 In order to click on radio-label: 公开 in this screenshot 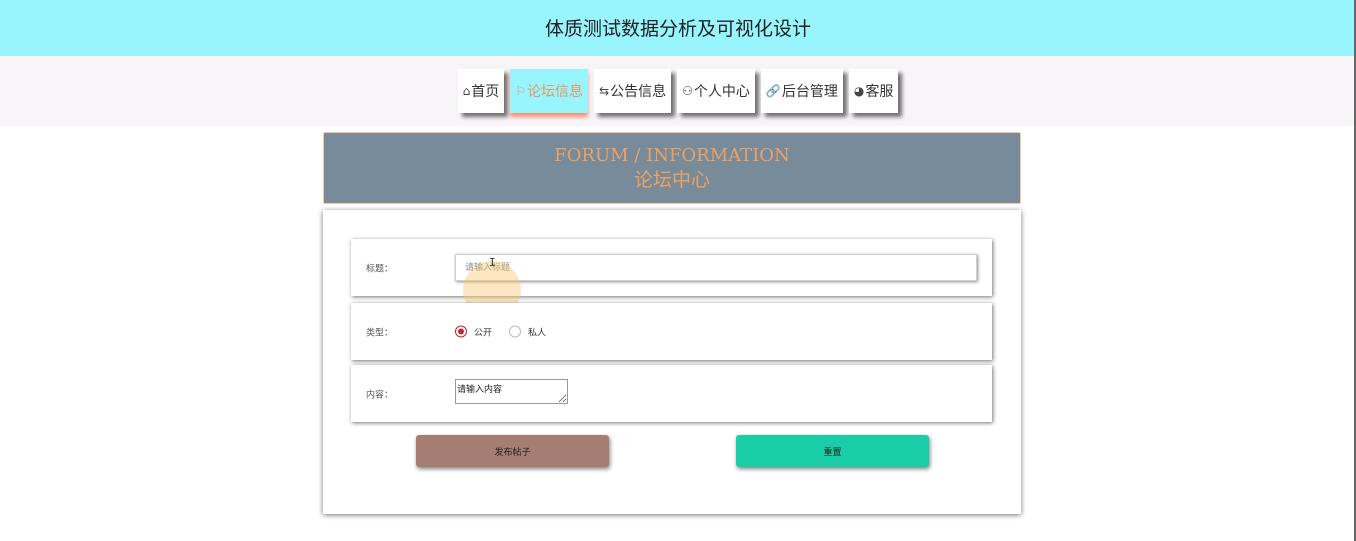, I will do `click(483, 333)`.